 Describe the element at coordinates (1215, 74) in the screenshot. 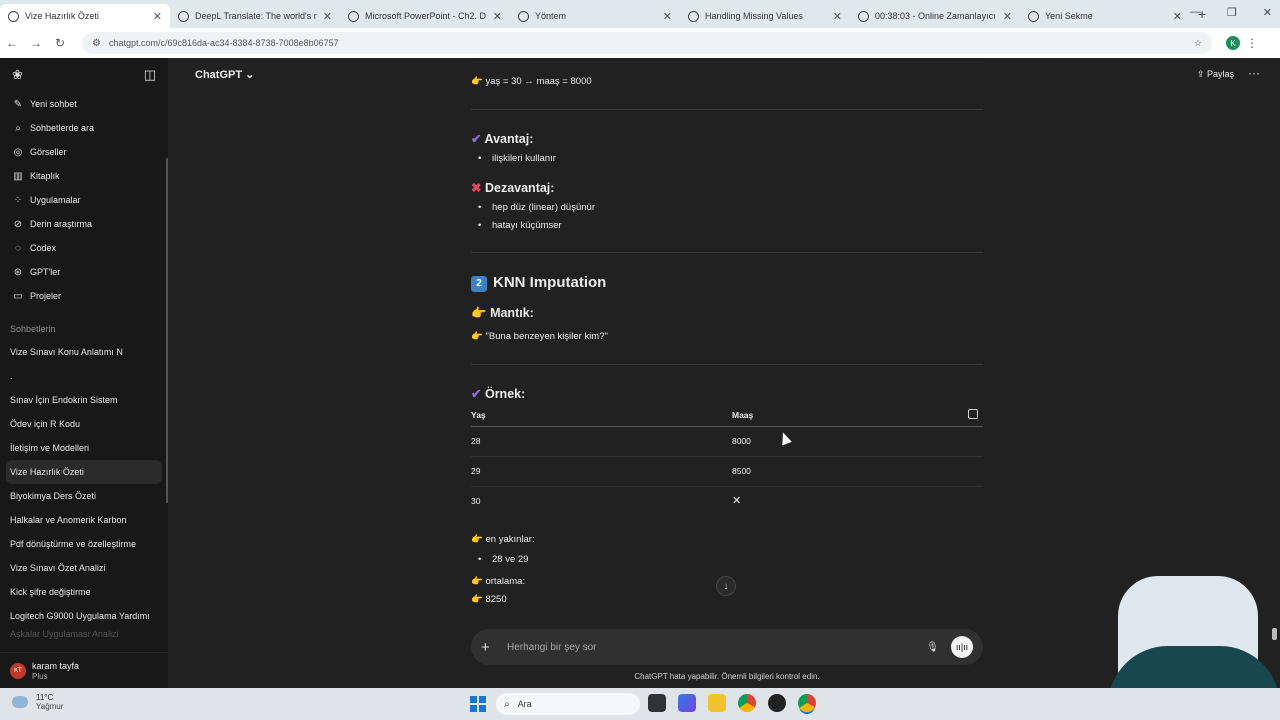

I see `share-button: ⇪ Paylaş` at that location.